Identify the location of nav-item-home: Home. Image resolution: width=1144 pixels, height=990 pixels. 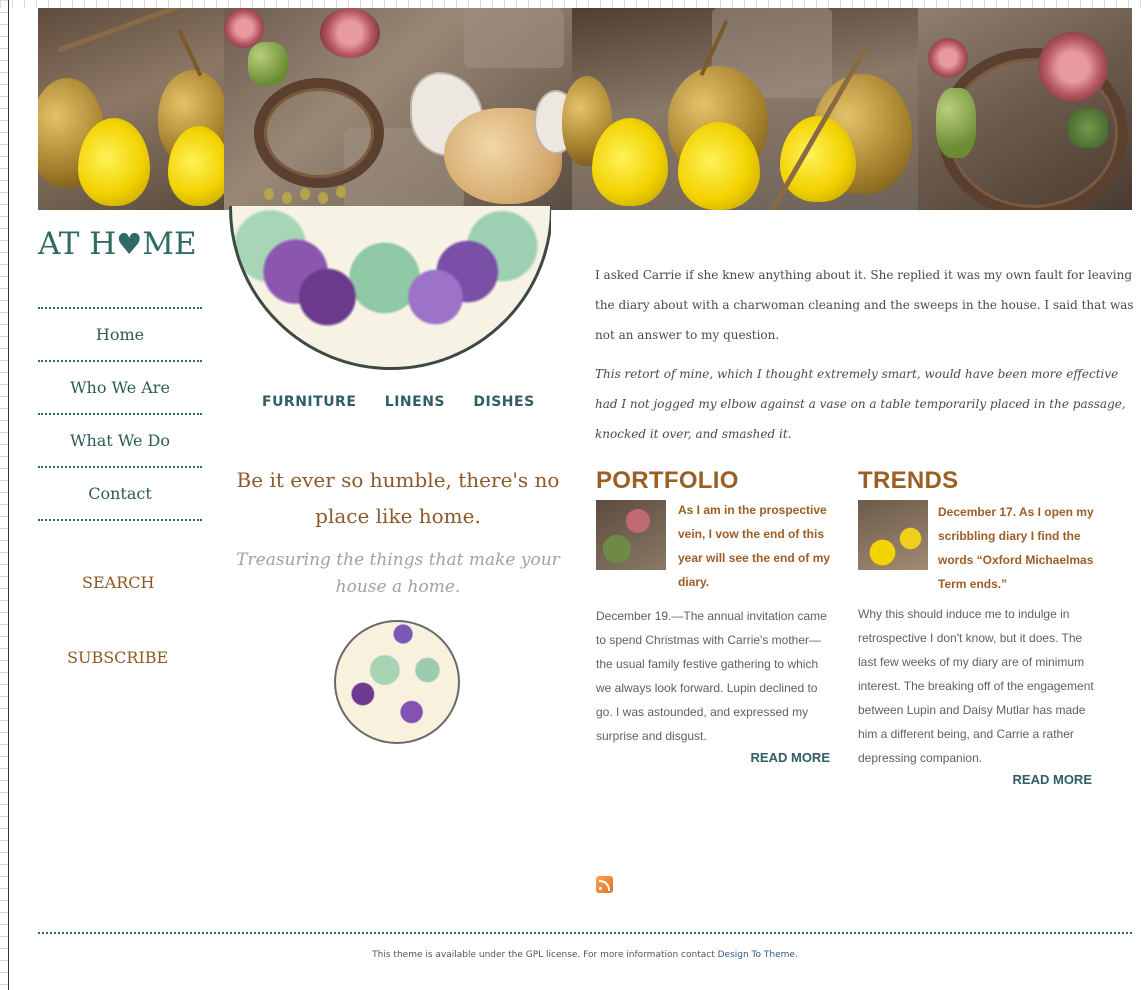
(120, 334).